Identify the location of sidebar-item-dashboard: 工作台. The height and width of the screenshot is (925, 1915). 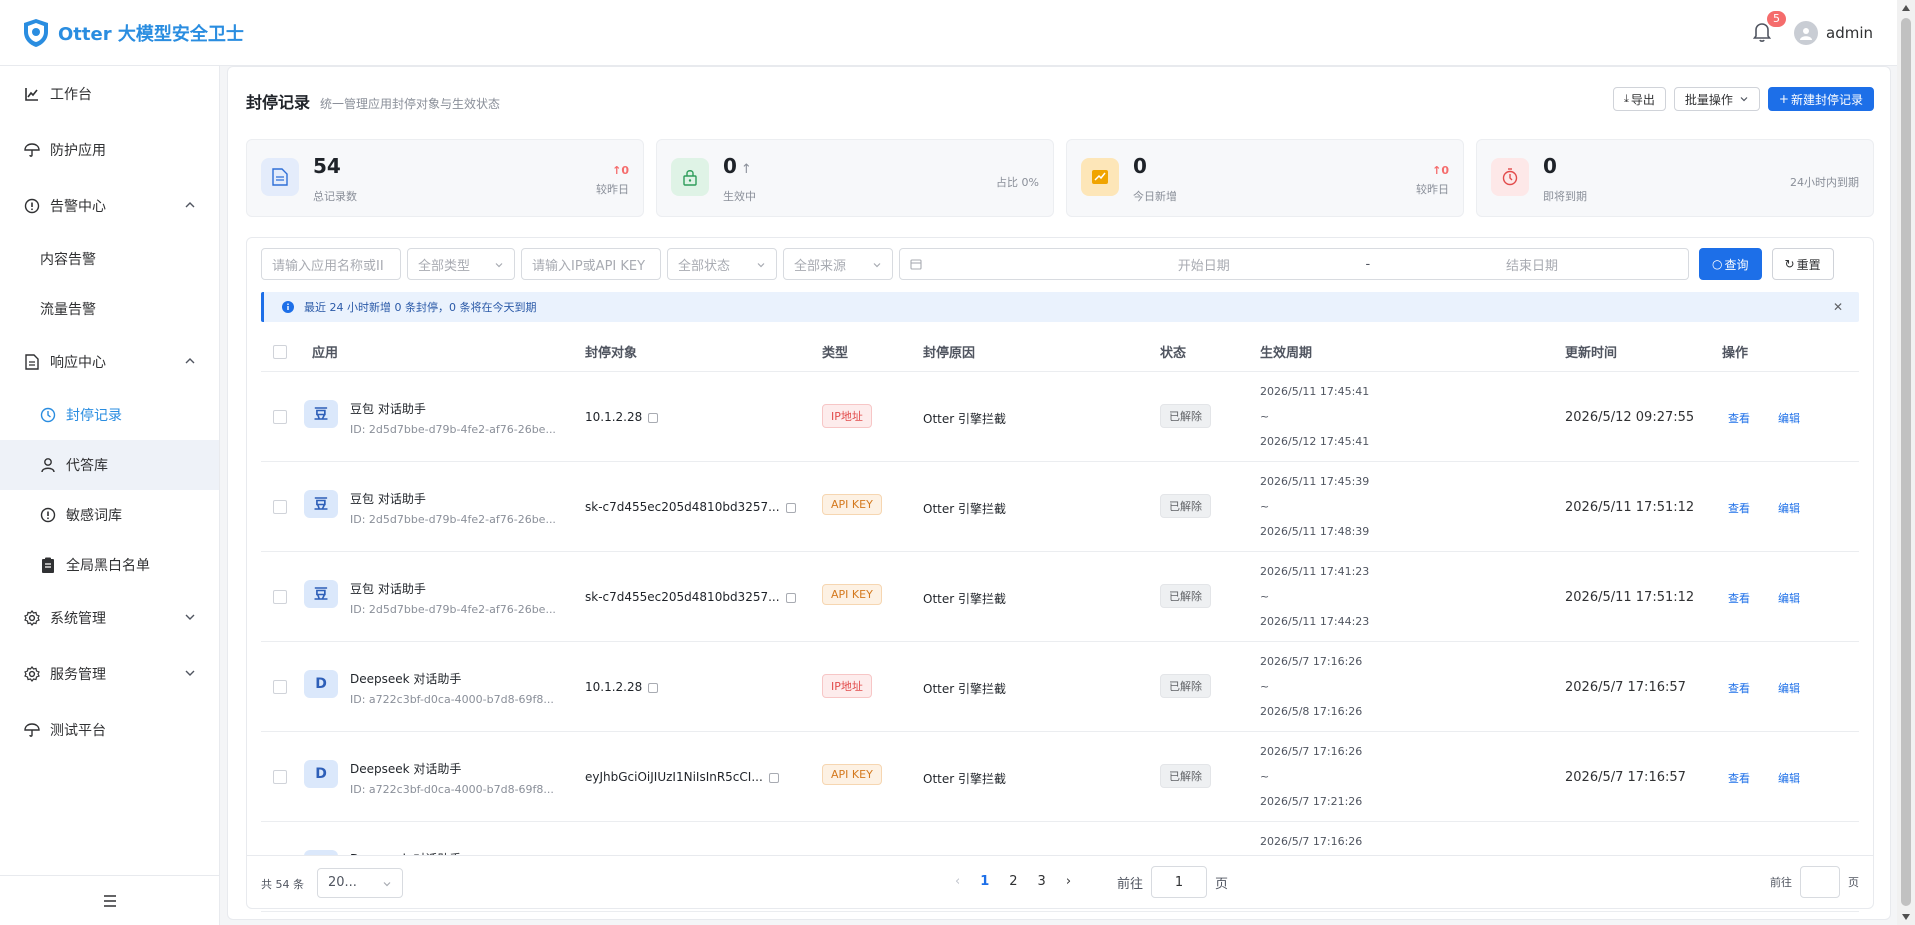
(109, 94).